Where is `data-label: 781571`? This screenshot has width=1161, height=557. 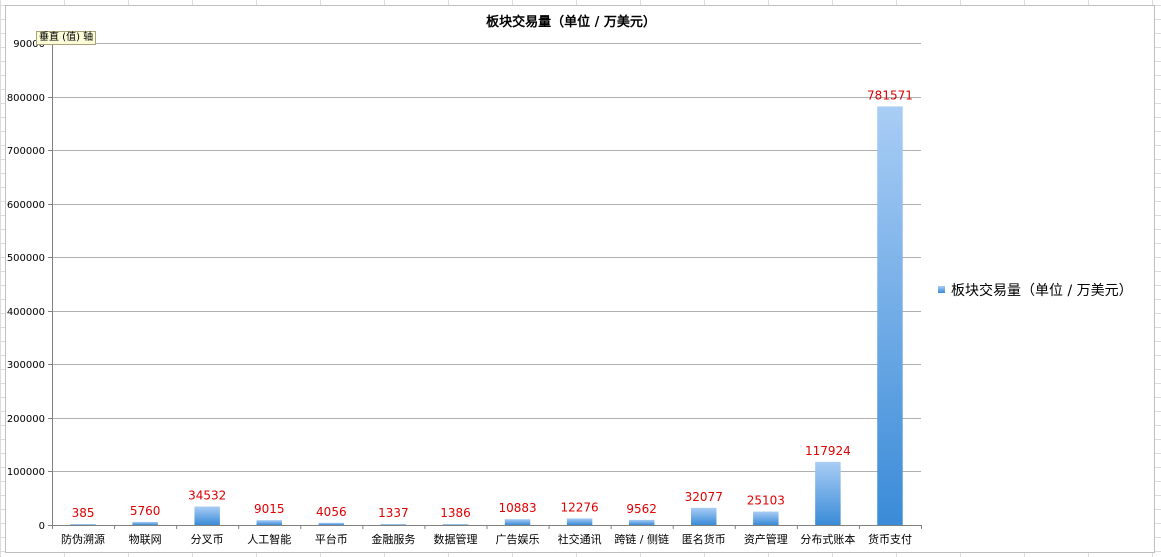 data-label: 781571 is located at coordinates (890, 95).